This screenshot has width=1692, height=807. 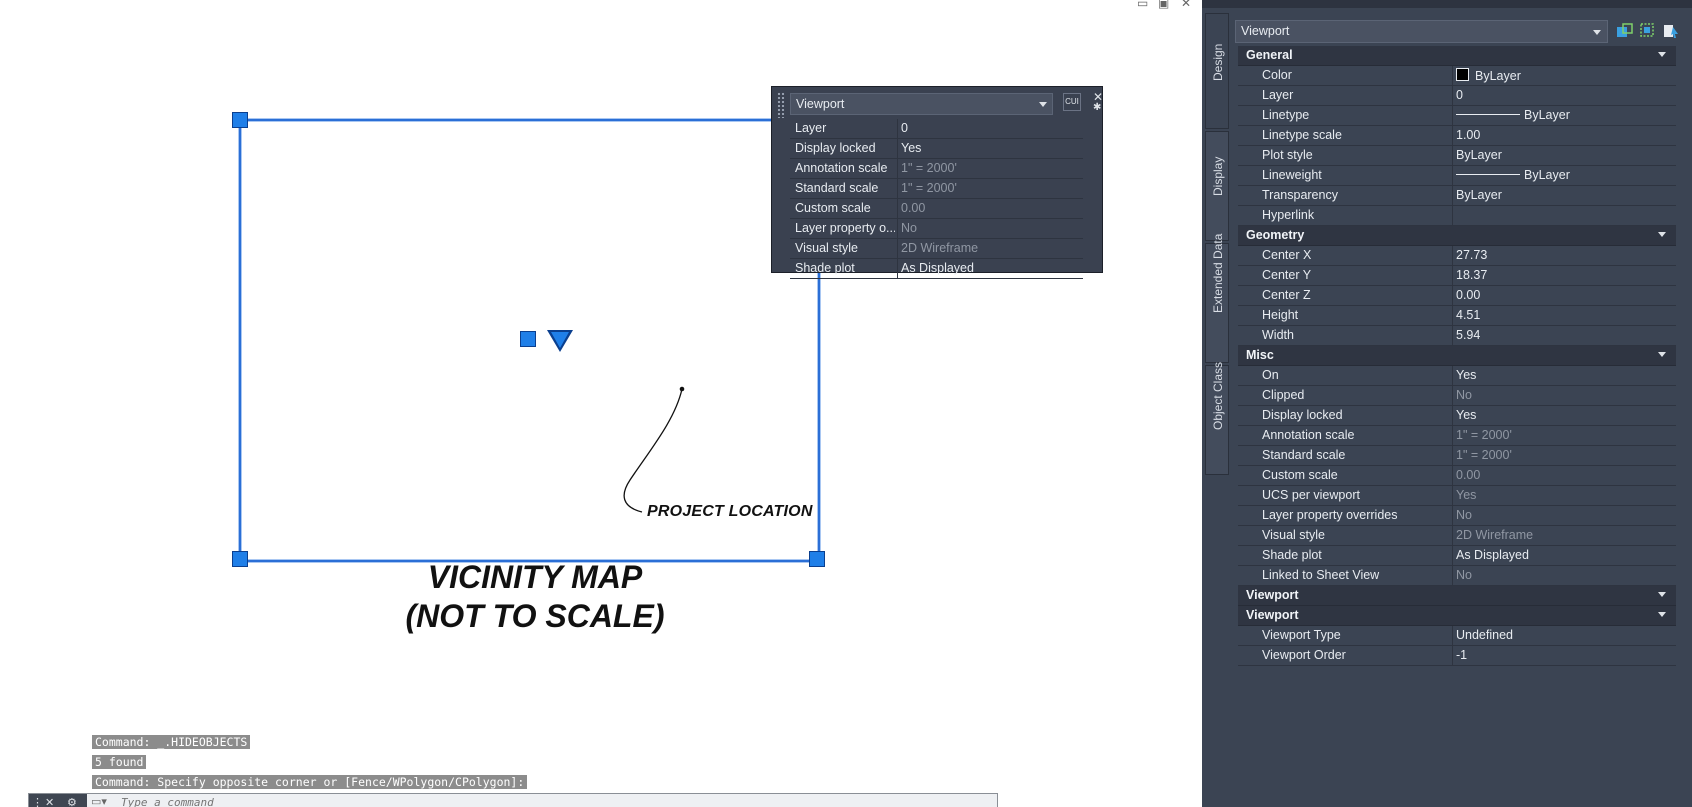 What do you see at coordinates (1457, 516) in the screenshot?
I see `property-row: Layer property overrides No` at bounding box center [1457, 516].